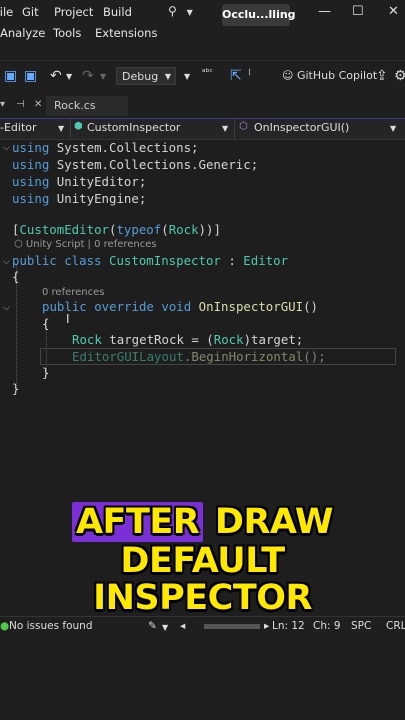  What do you see at coordinates (73, 292) in the screenshot?
I see `codelens-method: 0 references` at bounding box center [73, 292].